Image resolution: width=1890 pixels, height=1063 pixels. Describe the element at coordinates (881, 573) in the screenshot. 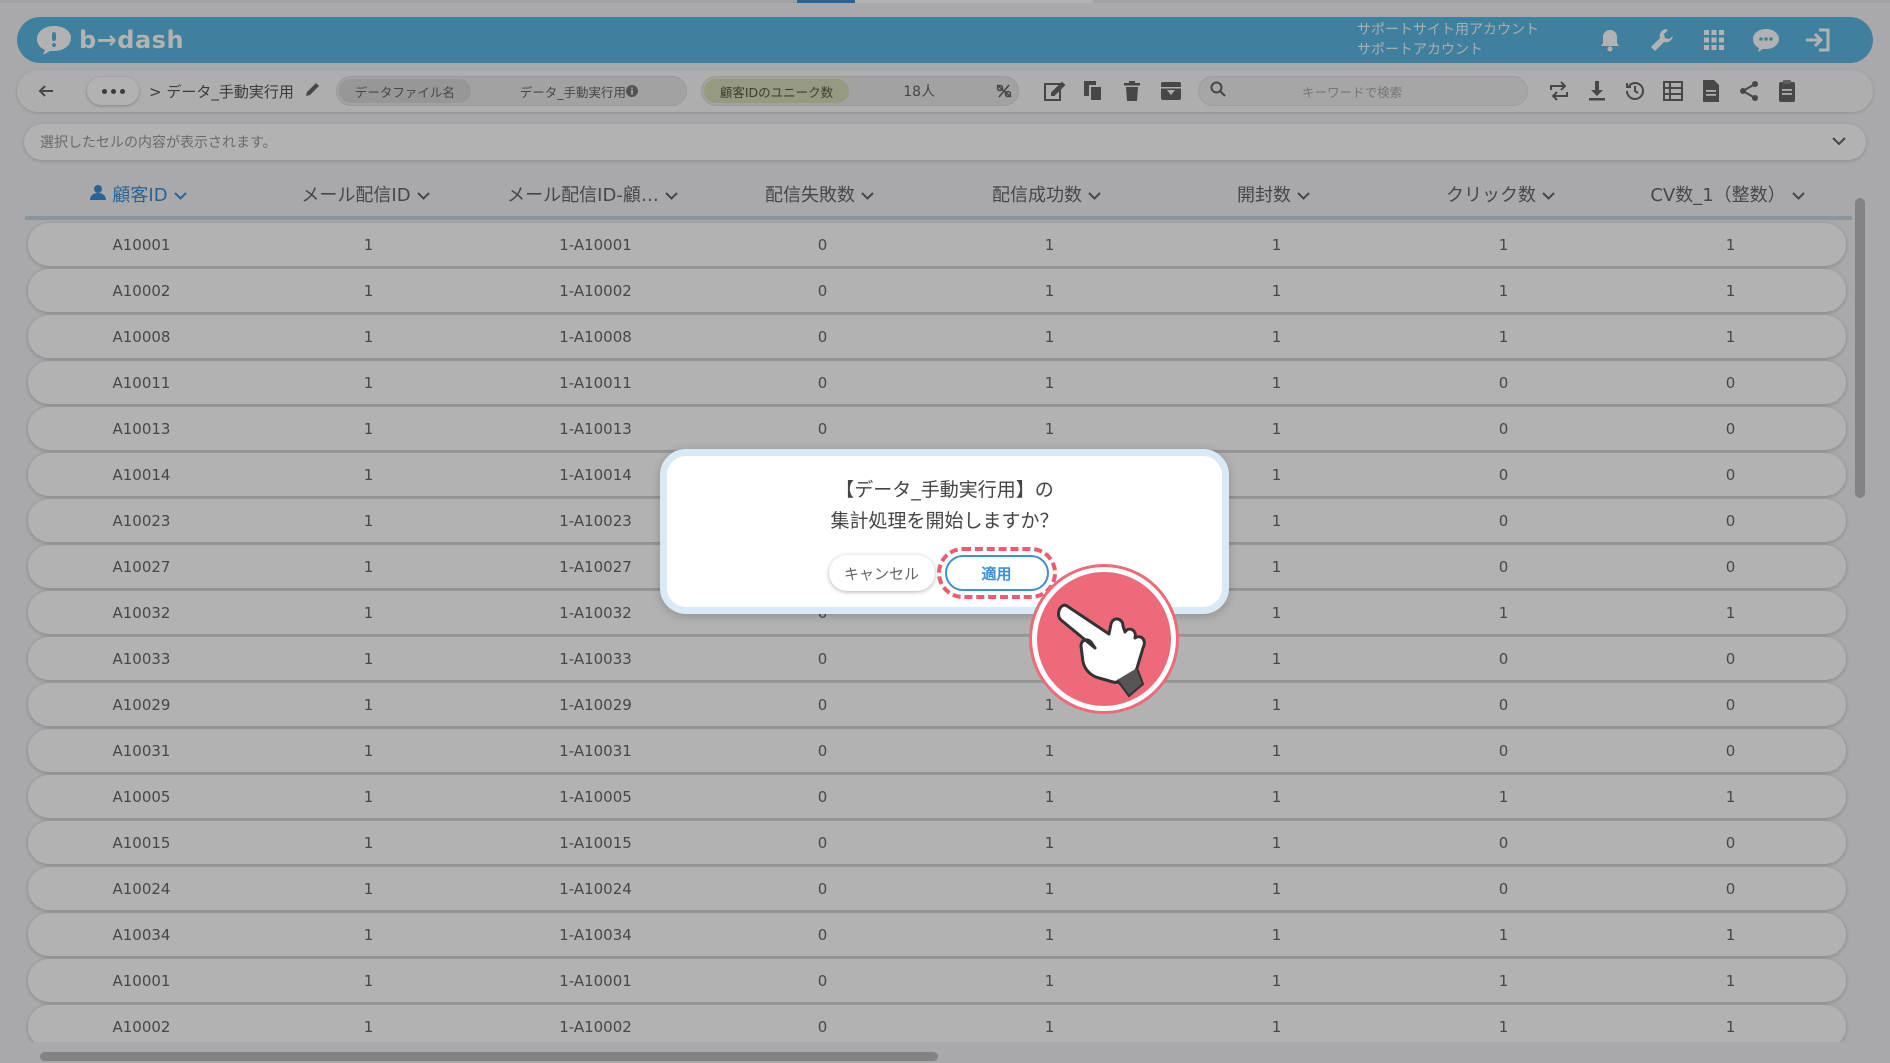

I see `cancel-button: キャンセル` at that location.